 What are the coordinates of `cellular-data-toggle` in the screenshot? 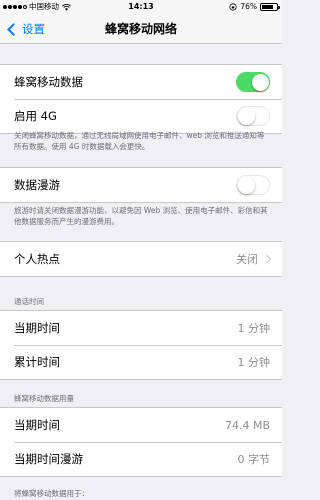 It's located at (253, 82).